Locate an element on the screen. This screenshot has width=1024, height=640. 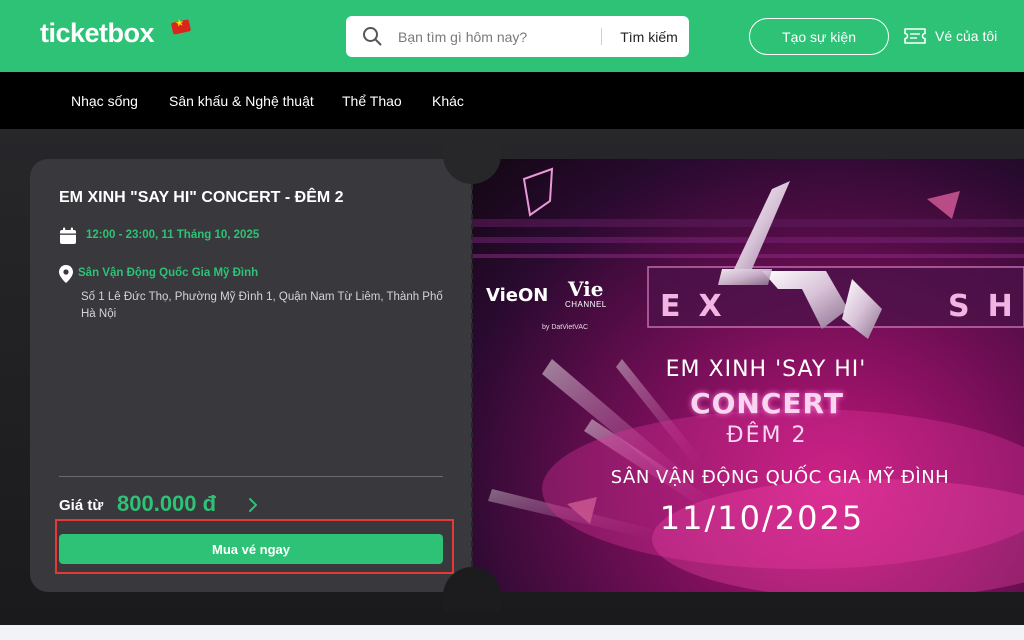
page-footer-strip is located at coordinates (512, 632).